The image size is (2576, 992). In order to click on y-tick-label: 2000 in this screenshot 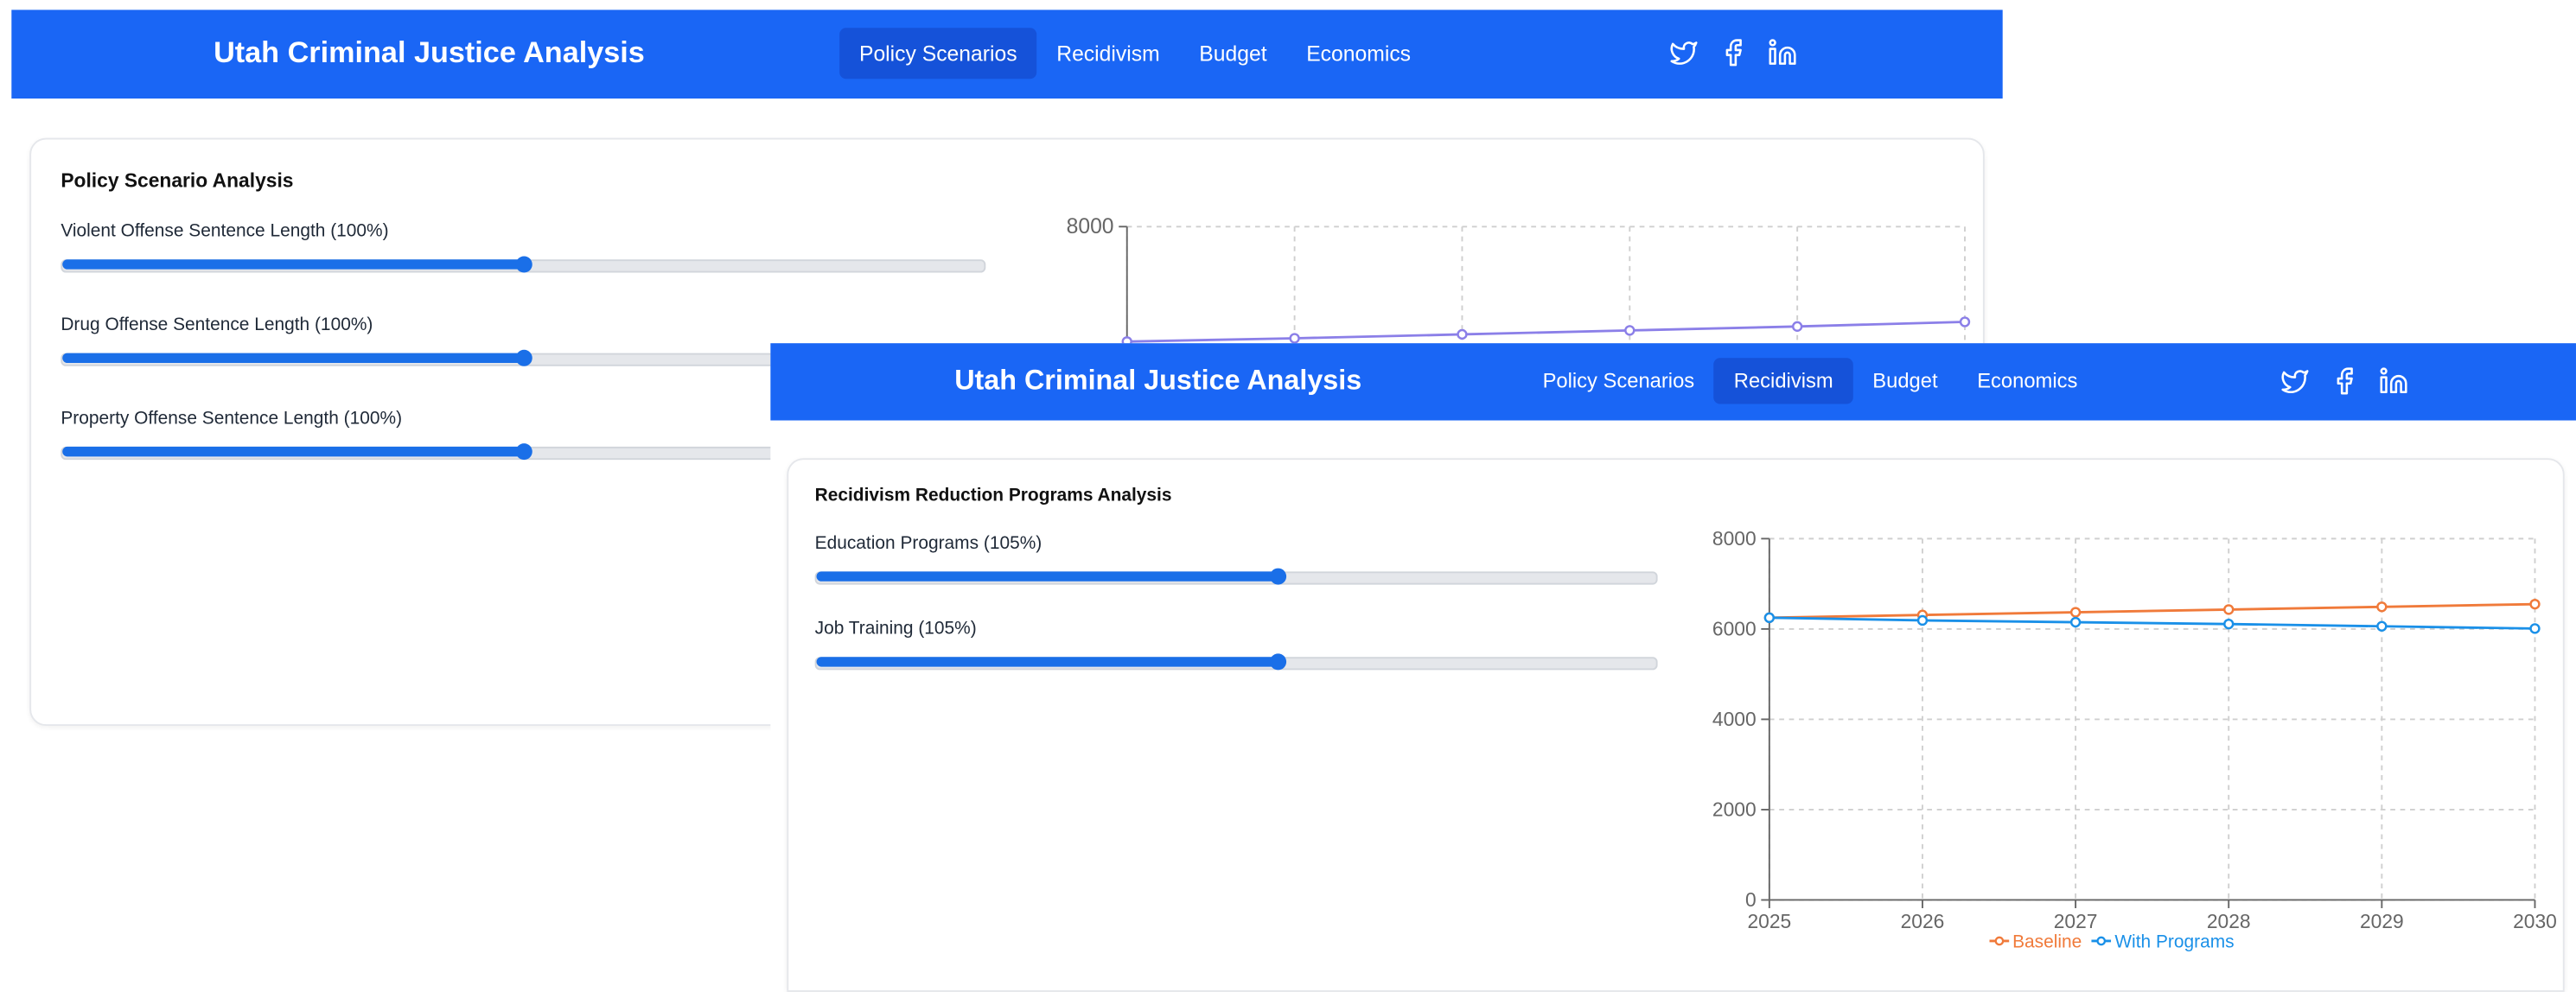, I will do `click(1734, 809)`.